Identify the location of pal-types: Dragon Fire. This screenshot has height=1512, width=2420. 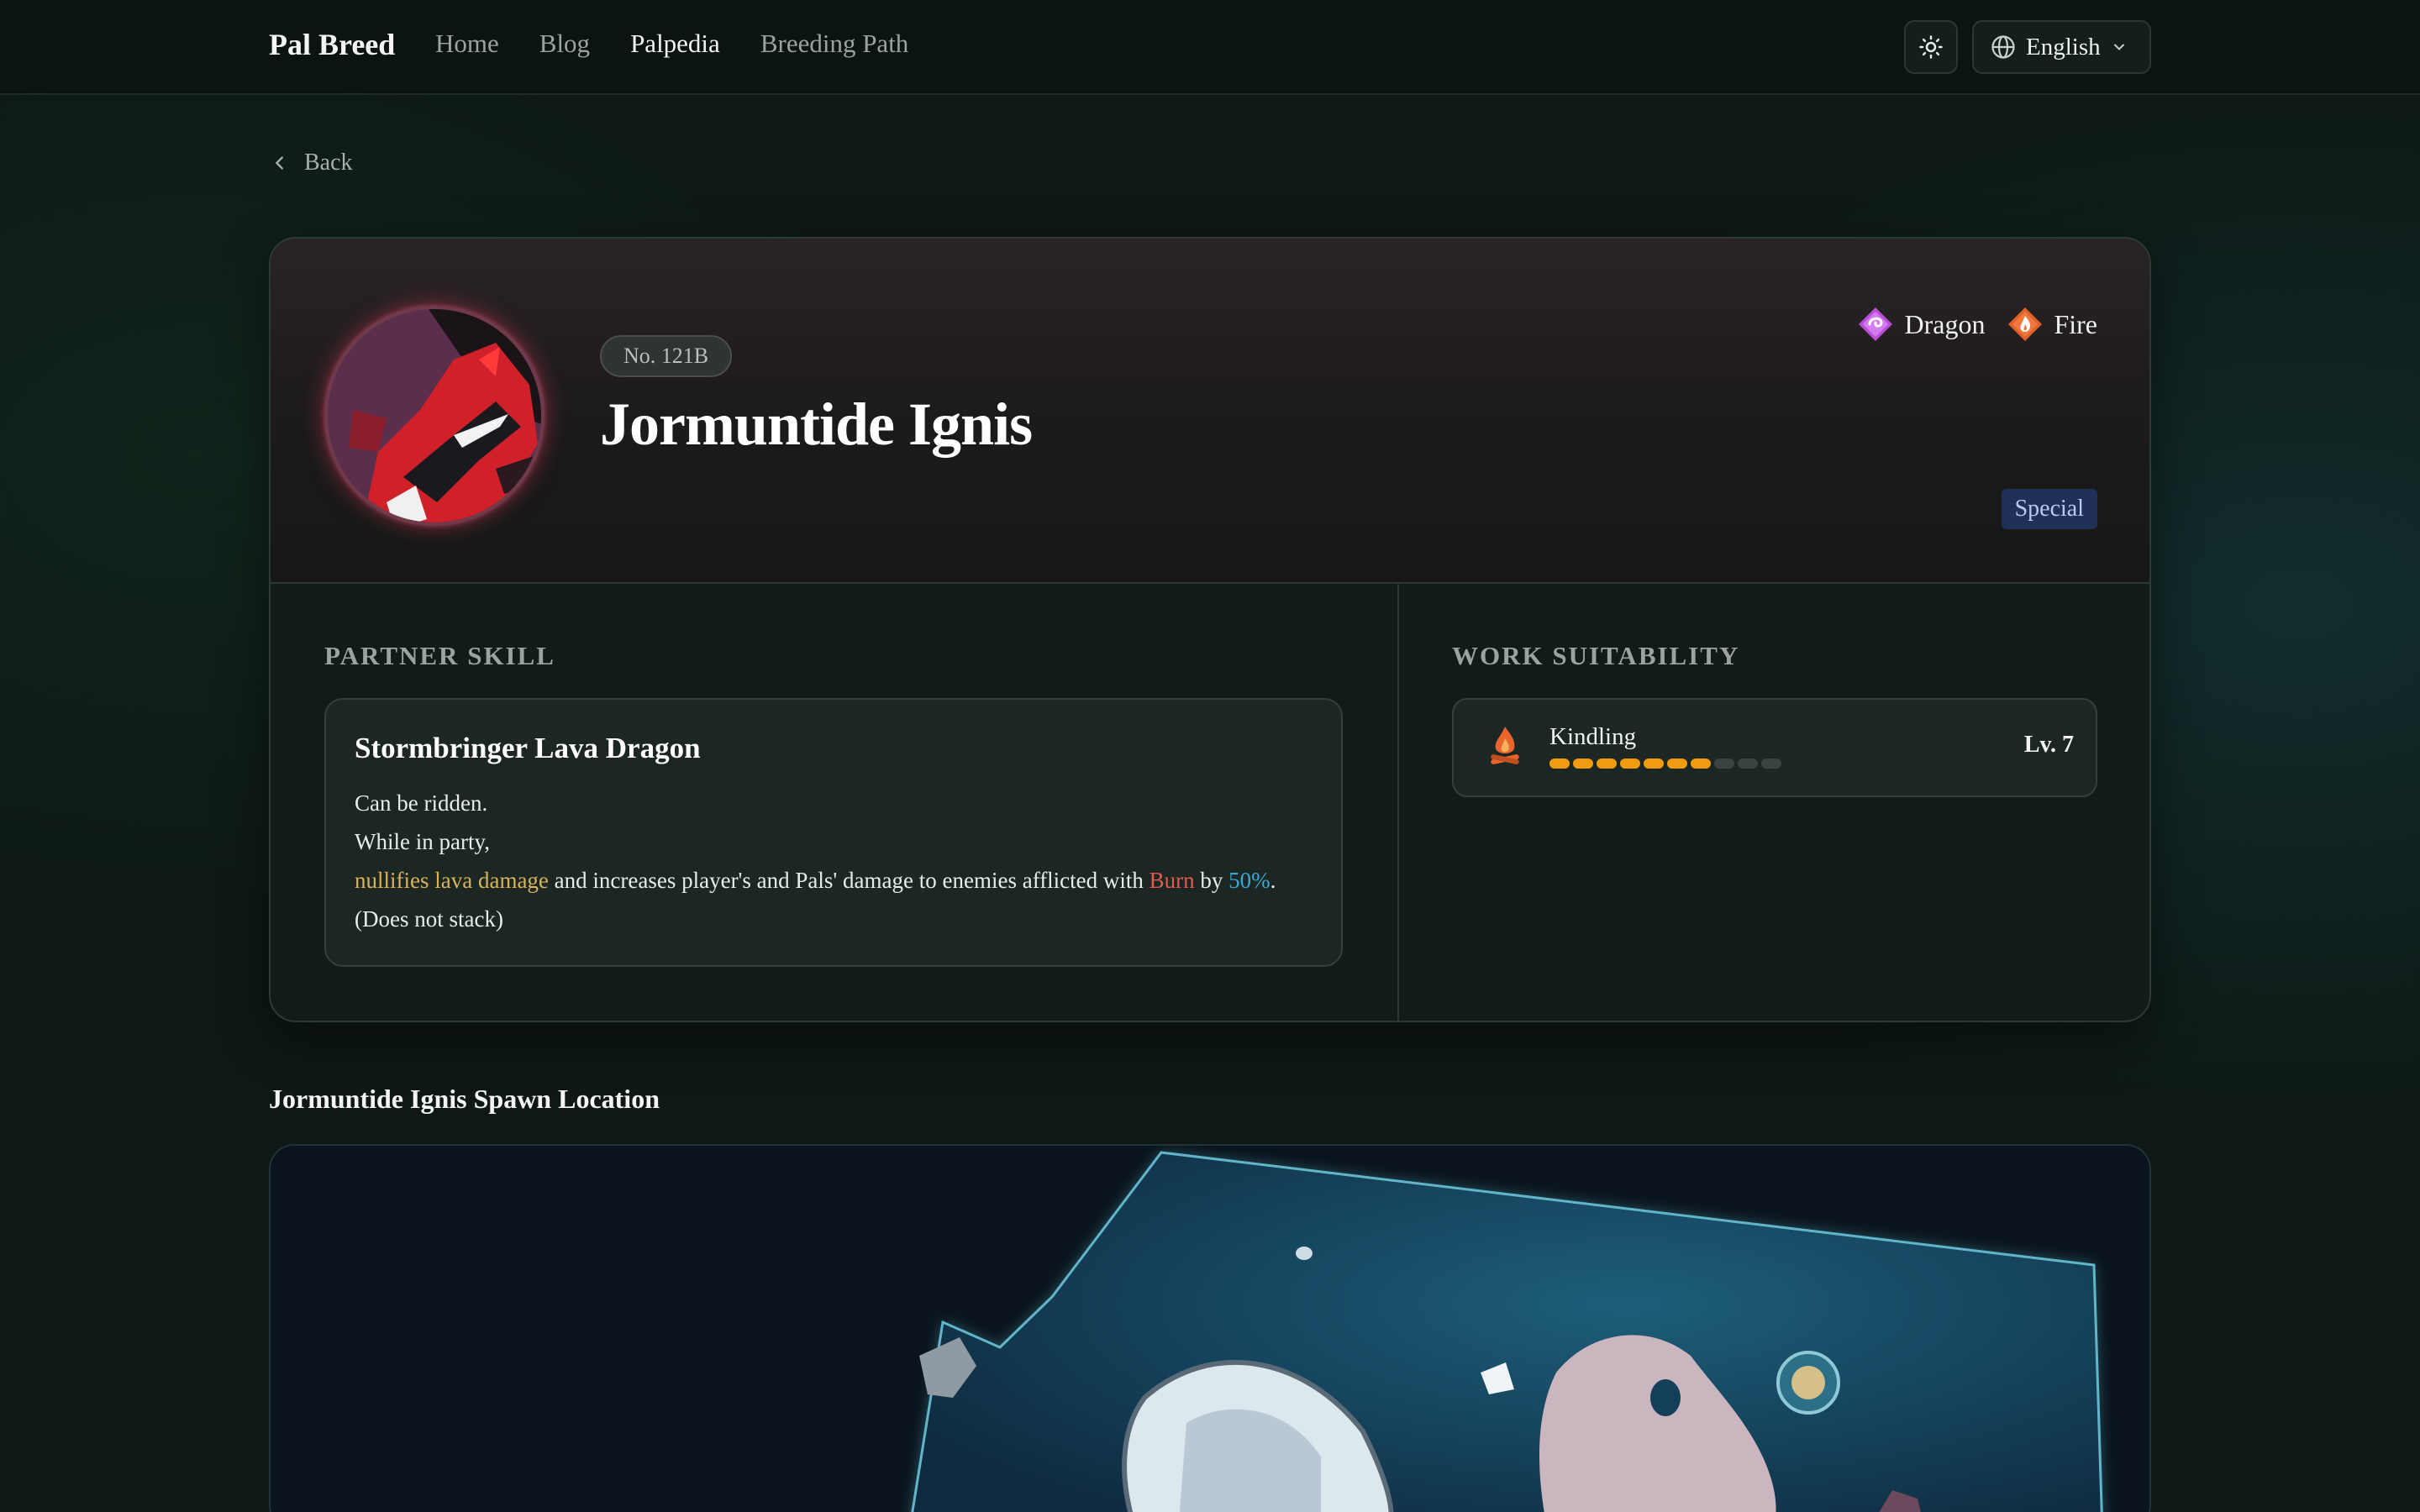
(1977, 324).